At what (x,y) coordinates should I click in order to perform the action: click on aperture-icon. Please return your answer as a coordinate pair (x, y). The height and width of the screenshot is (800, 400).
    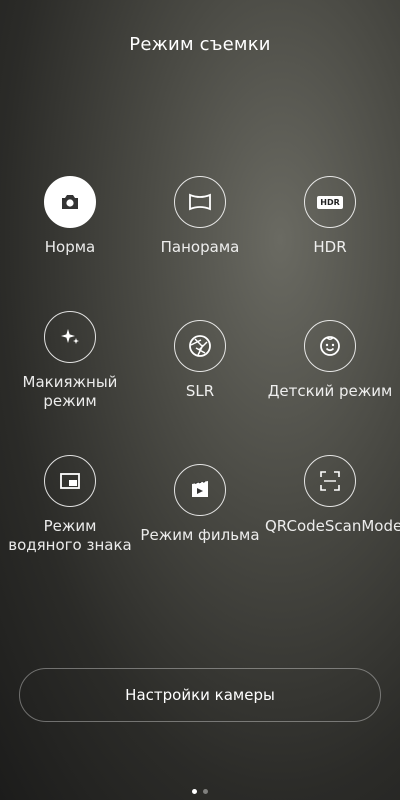
    Looking at the image, I should click on (200, 346).